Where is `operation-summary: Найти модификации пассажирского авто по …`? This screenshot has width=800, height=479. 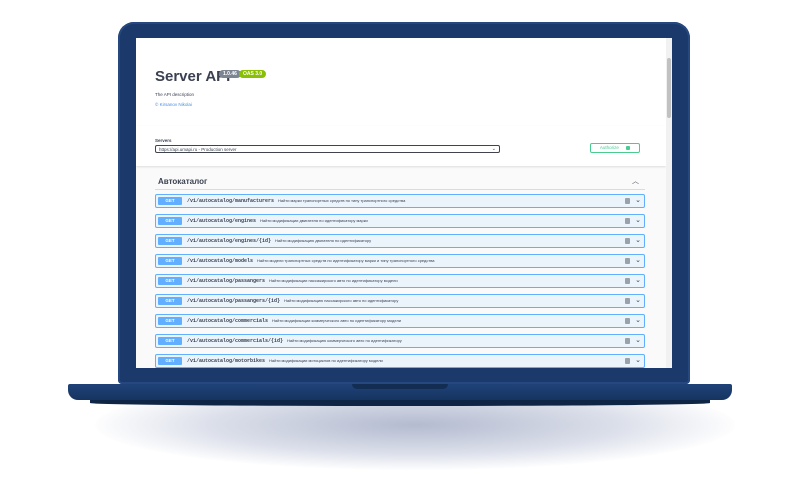 operation-summary: Найти модификации пассажирского авто по … is located at coordinates (333, 280).